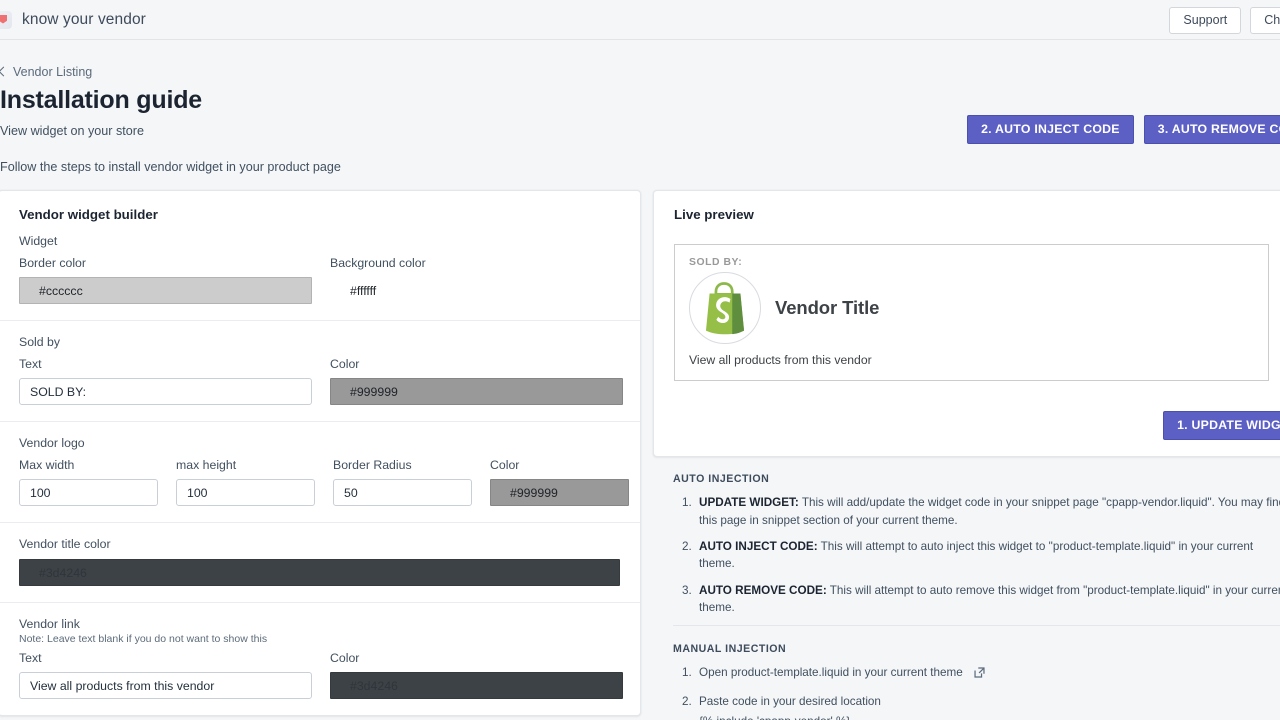 This screenshot has height=720, width=1280. I want to click on manual-item-2-text: Paste code in your desired location, so click(790, 702).